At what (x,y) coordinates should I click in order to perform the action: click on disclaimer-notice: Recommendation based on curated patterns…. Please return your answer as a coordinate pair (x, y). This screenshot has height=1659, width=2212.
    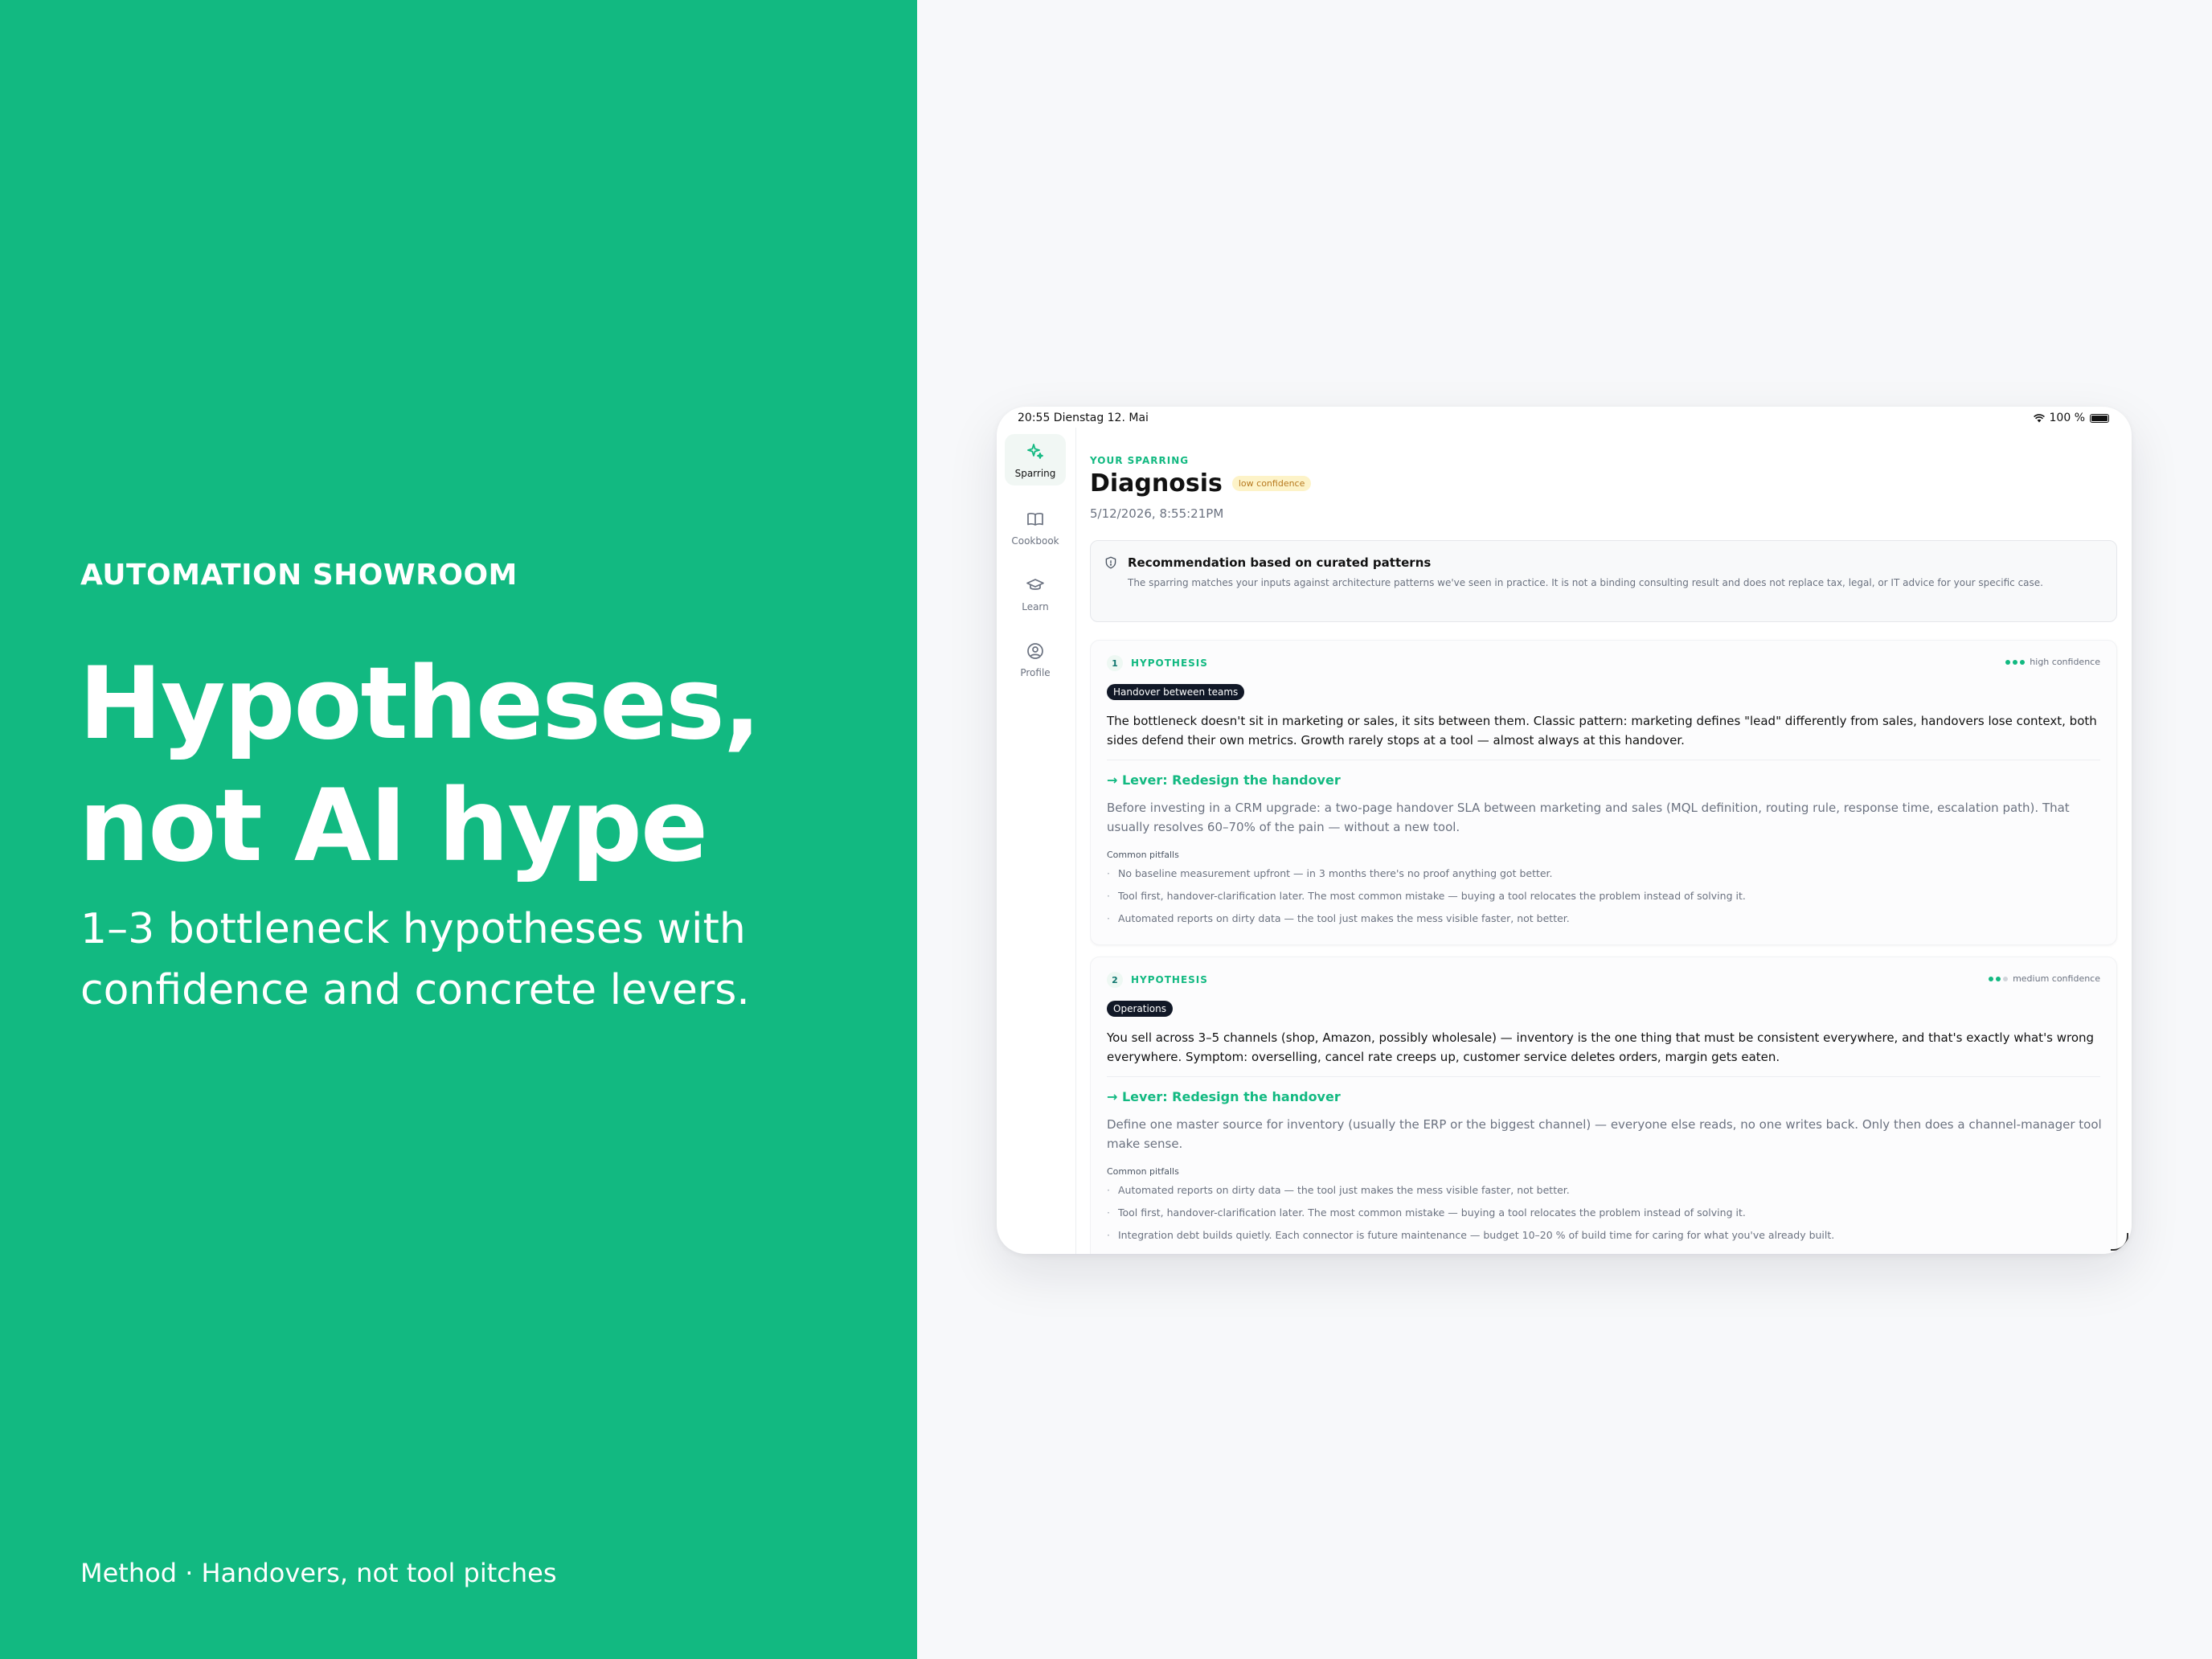
    Looking at the image, I should click on (1603, 581).